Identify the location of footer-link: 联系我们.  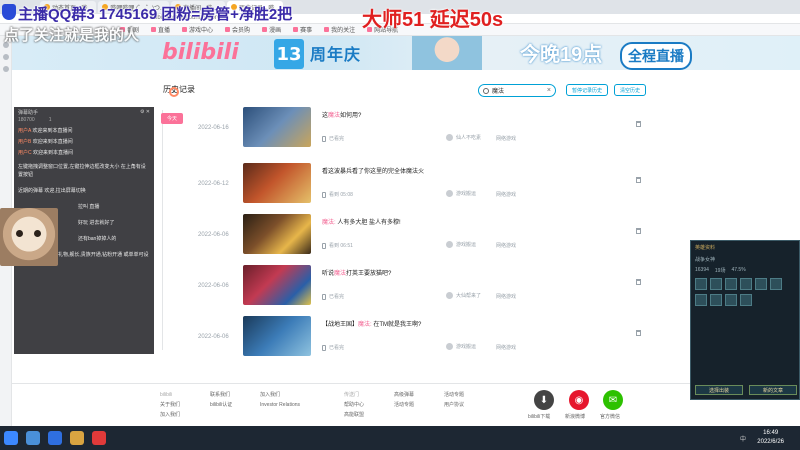
(221, 395).